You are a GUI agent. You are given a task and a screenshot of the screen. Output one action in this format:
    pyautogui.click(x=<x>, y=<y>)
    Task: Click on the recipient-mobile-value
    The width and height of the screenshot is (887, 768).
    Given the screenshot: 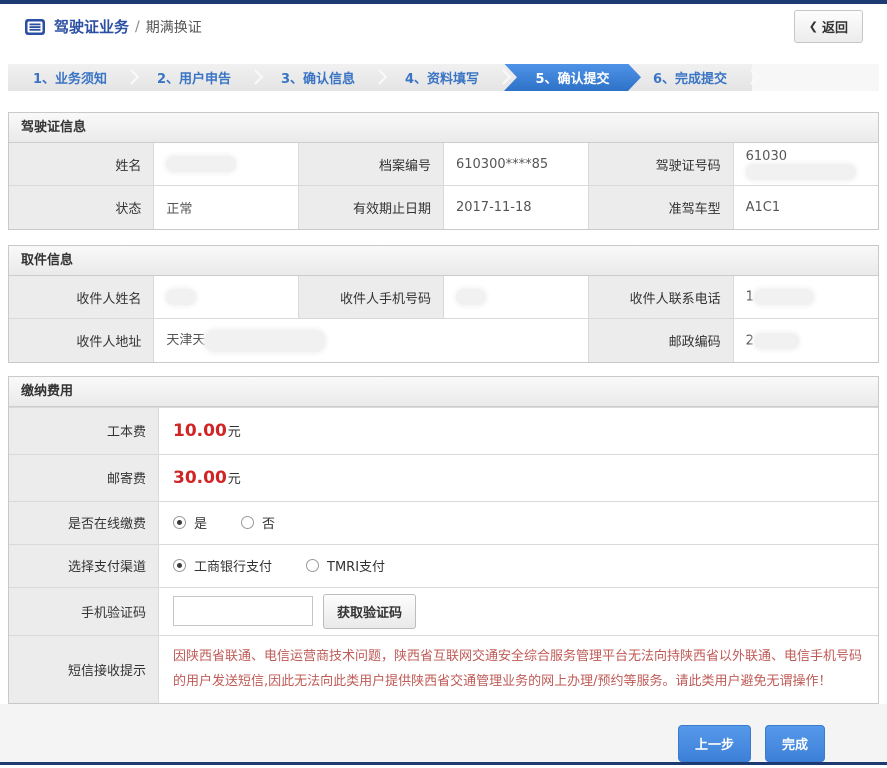 What is the action you would take?
    pyautogui.click(x=515, y=297)
    